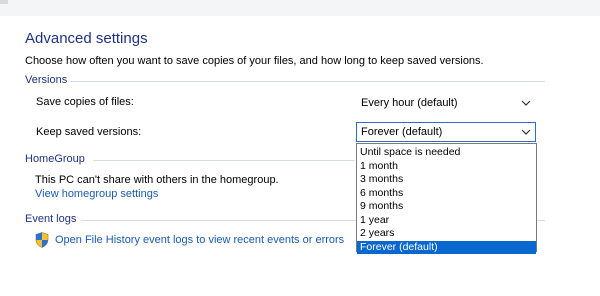 Image resolution: width=600 pixels, height=296 pixels. Describe the element at coordinates (307, 81) in the screenshot. I see `versions-divider` at that location.